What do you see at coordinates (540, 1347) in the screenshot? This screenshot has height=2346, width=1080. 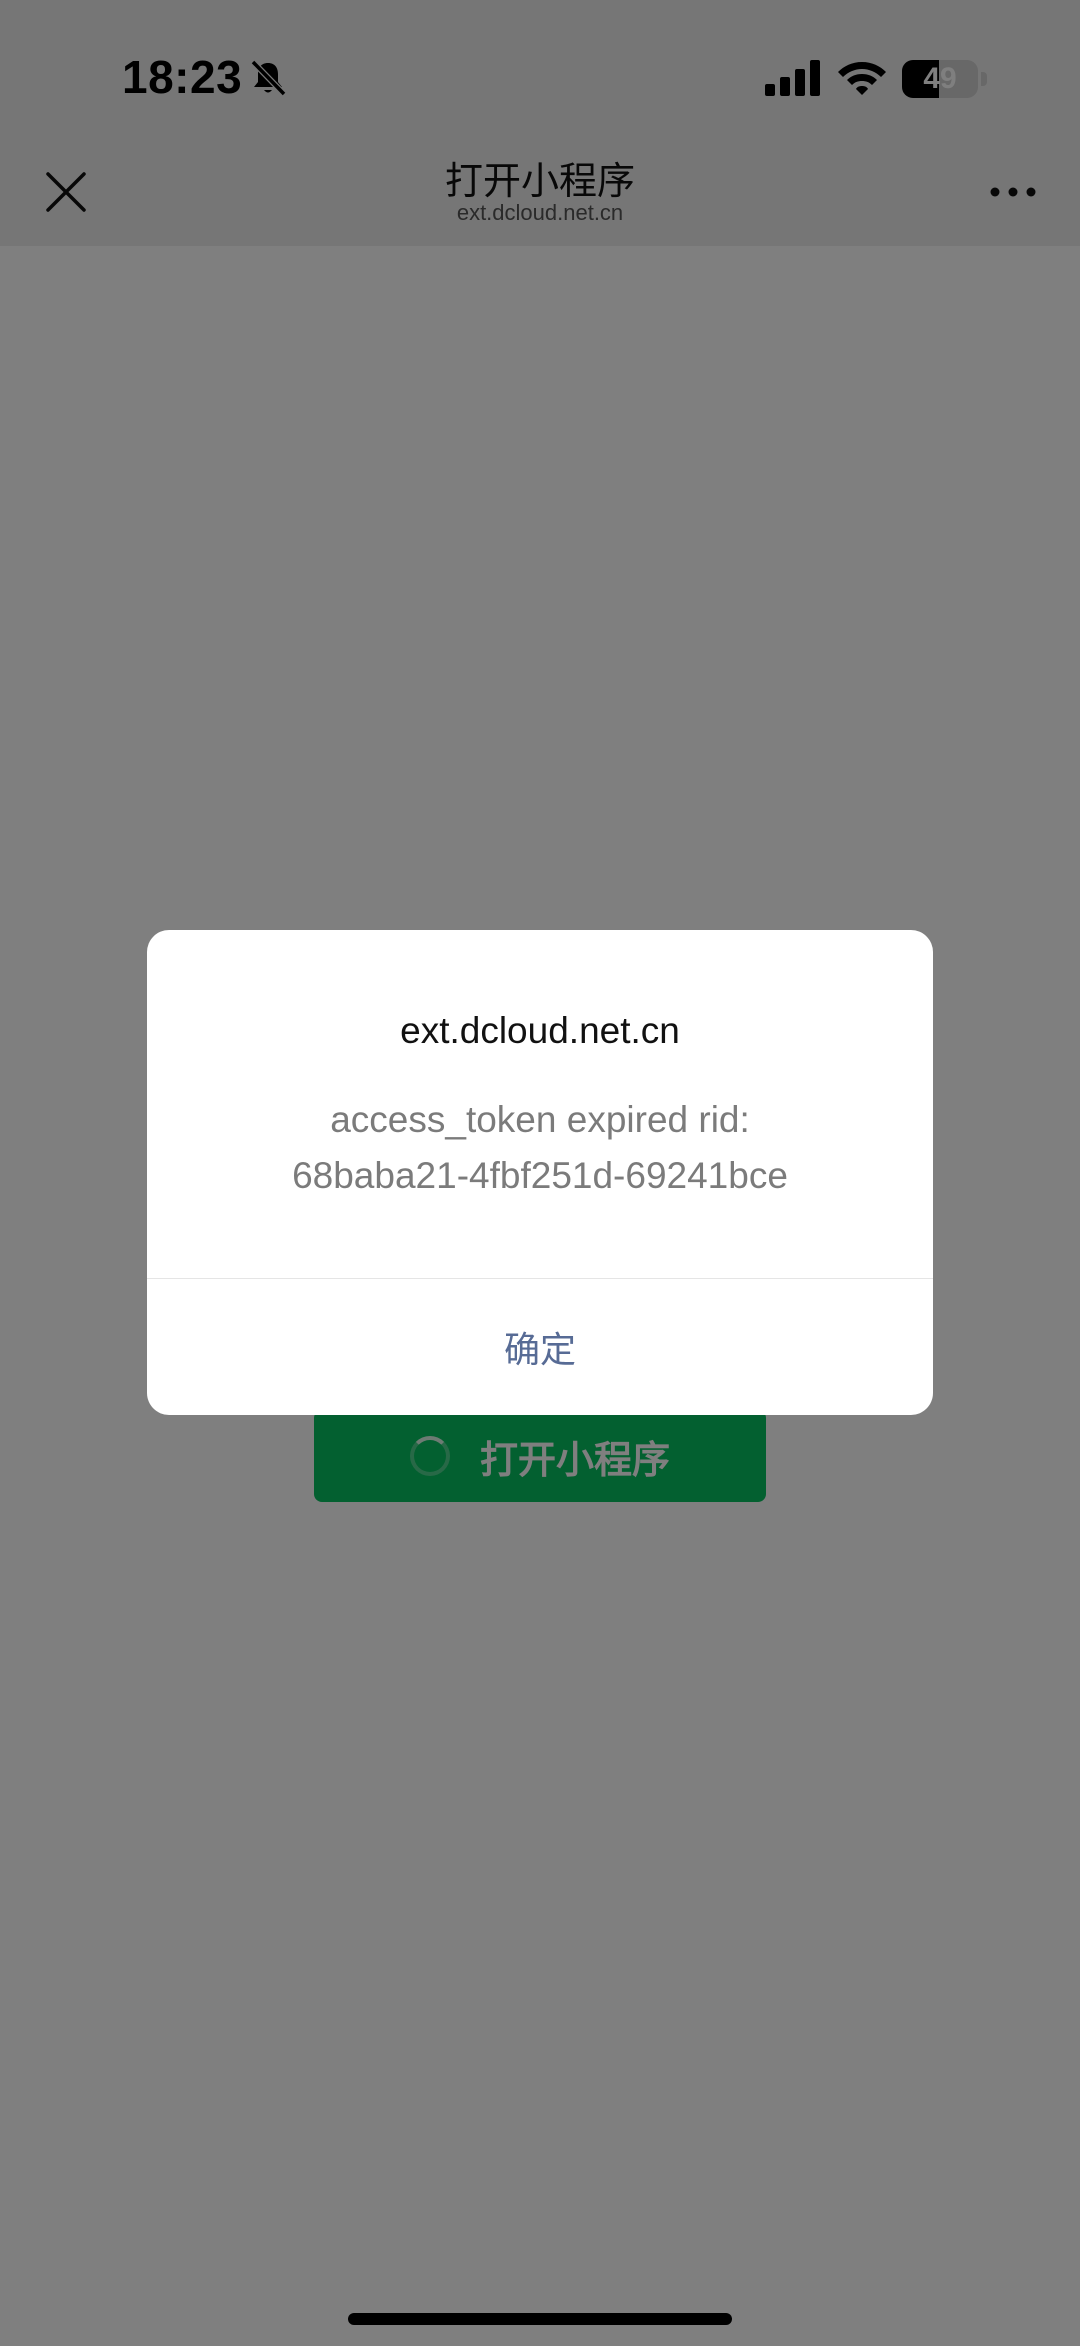 I see `confirm-button: 确定` at bounding box center [540, 1347].